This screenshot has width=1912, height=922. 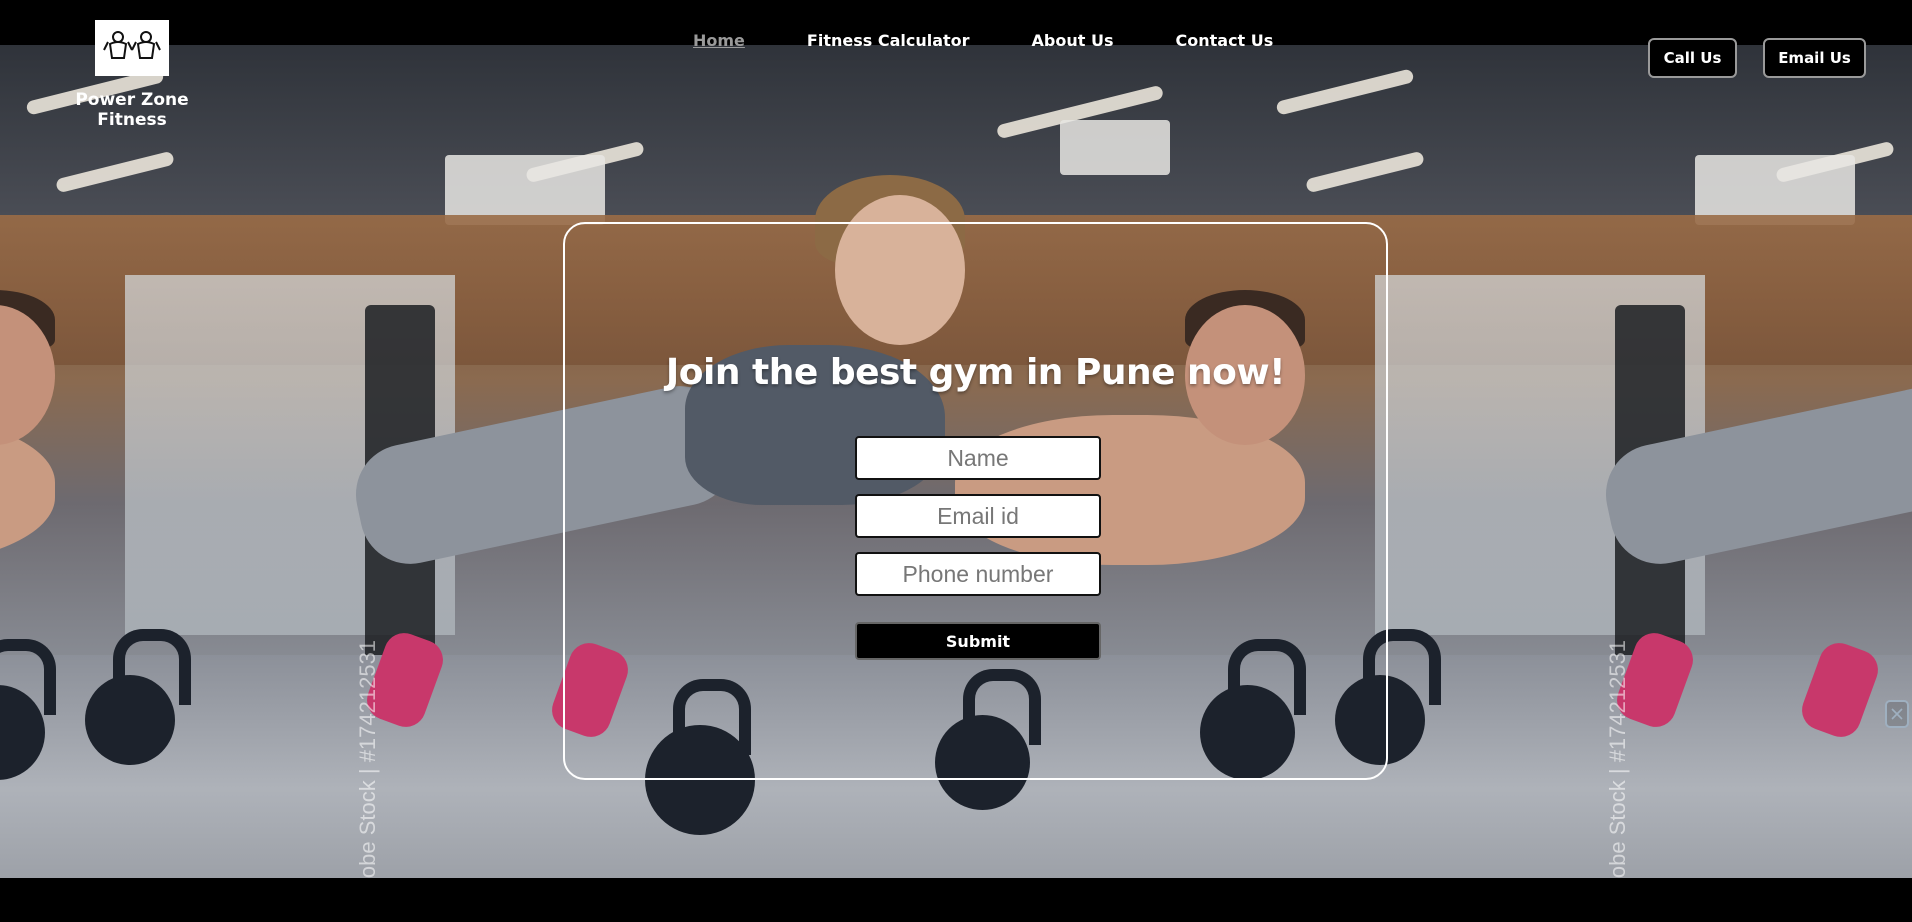 What do you see at coordinates (978, 574) in the screenshot?
I see `phone-input` at bounding box center [978, 574].